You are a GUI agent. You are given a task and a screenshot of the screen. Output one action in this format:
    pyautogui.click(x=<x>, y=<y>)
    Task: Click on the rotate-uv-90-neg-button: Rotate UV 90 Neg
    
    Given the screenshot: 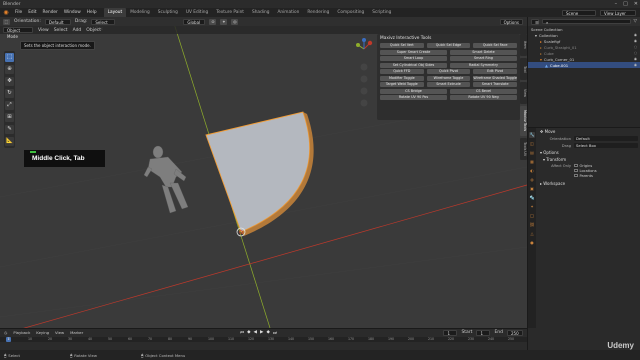 What is the action you would take?
    pyautogui.click(x=483, y=97)
    